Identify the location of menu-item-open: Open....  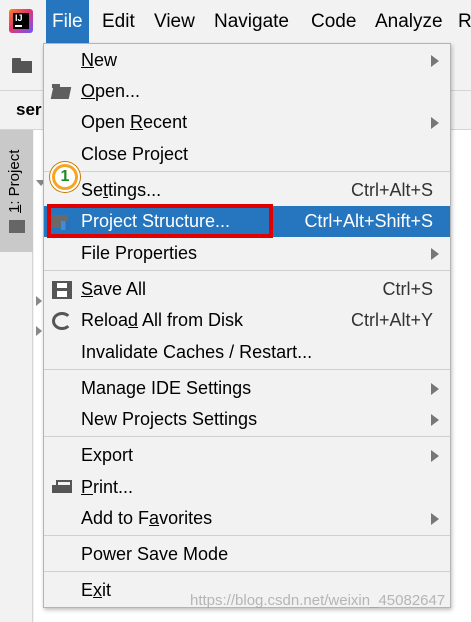
(247, 91).